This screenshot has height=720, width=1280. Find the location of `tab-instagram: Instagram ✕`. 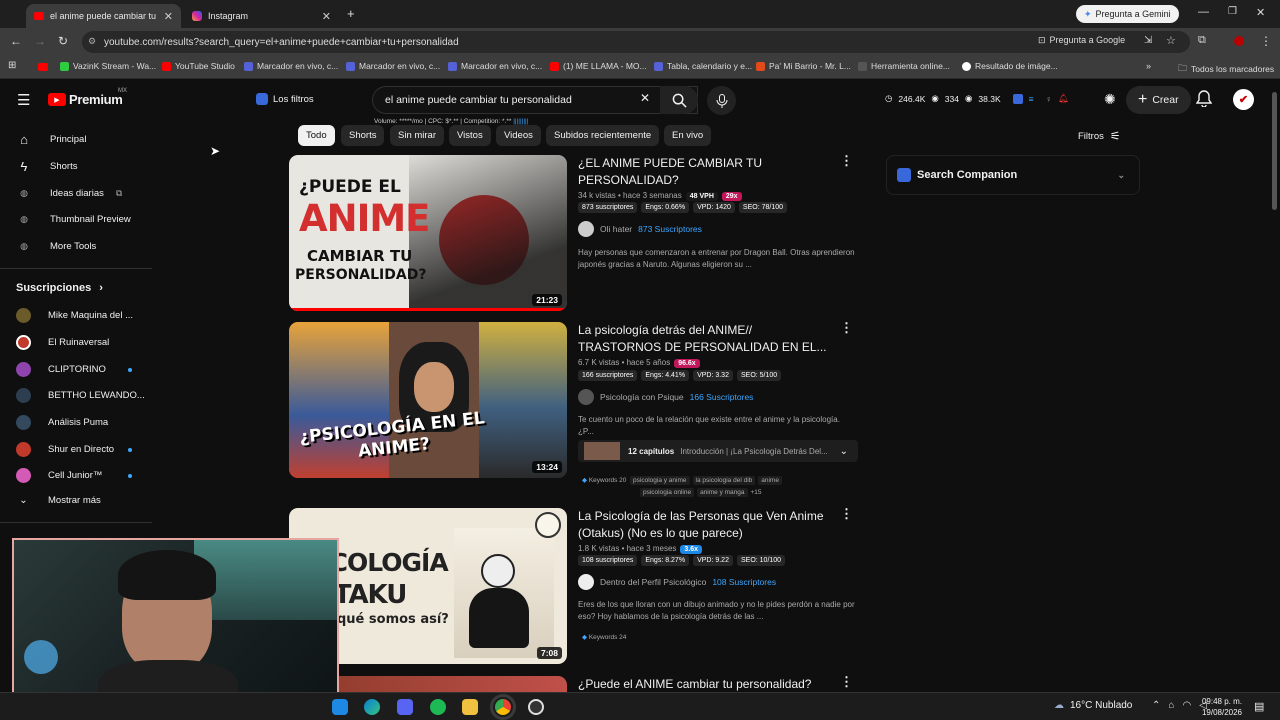

tab-instagram: Instagram ✕ is located at coordinates (261, 16).